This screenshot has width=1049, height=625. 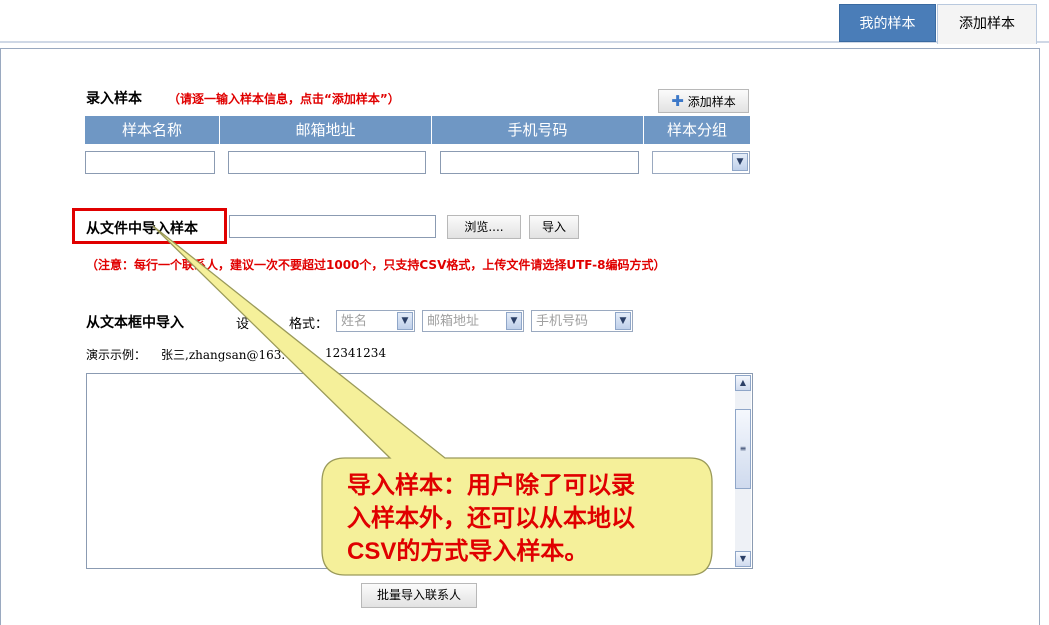 I want to click on callout-text: 导入样本：用户除了可以录 入样本外，还可以从本地以 CSV的方式导入样本。, so click(x=527, y=518).